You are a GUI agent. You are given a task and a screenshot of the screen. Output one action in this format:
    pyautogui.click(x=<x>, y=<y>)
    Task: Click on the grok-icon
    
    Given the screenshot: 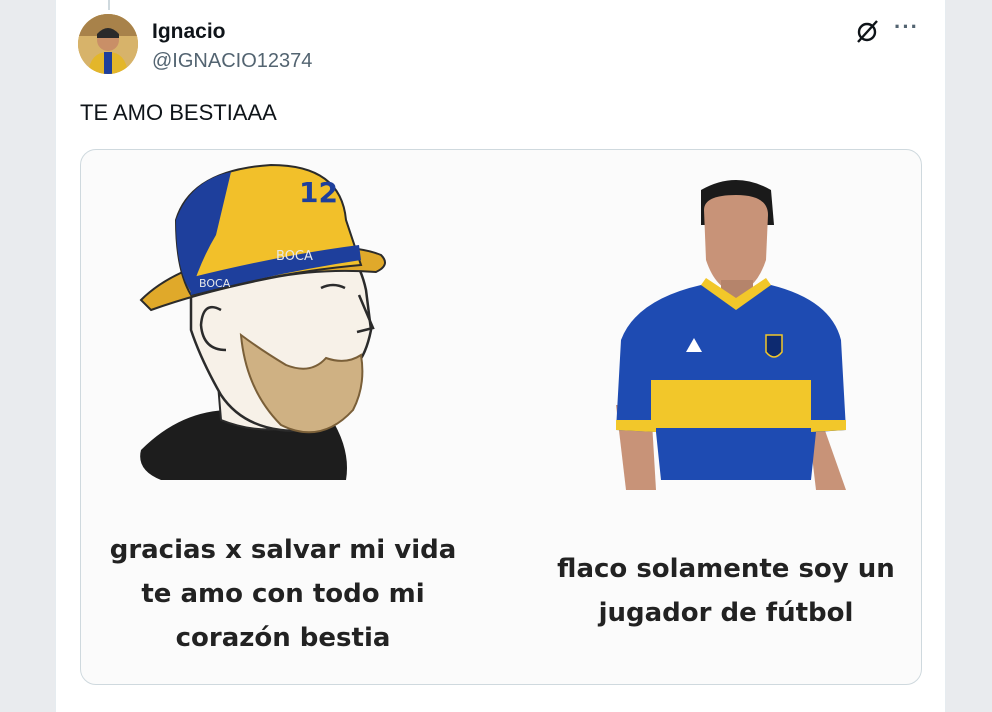 What is the action you would take?
    pyautogui.click(x=868, y=31)
    